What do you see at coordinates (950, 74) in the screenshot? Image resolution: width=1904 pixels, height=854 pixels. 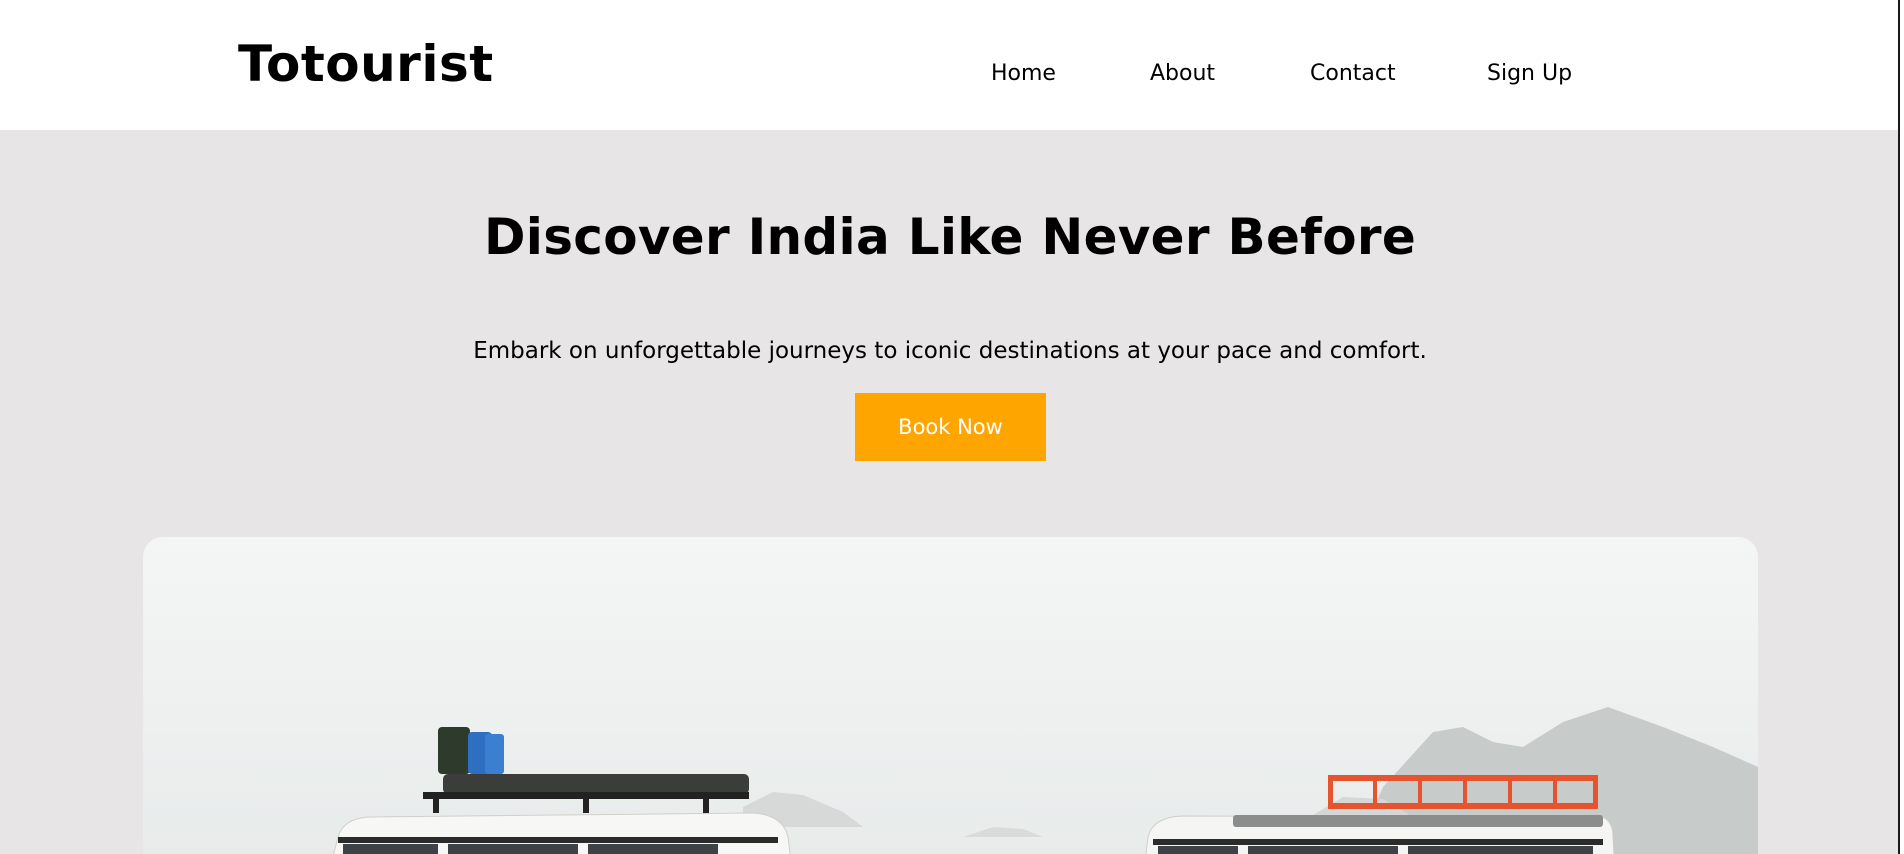 I see `main-nav: Home About Contact Sign Up` at bounding box center [950, 74].